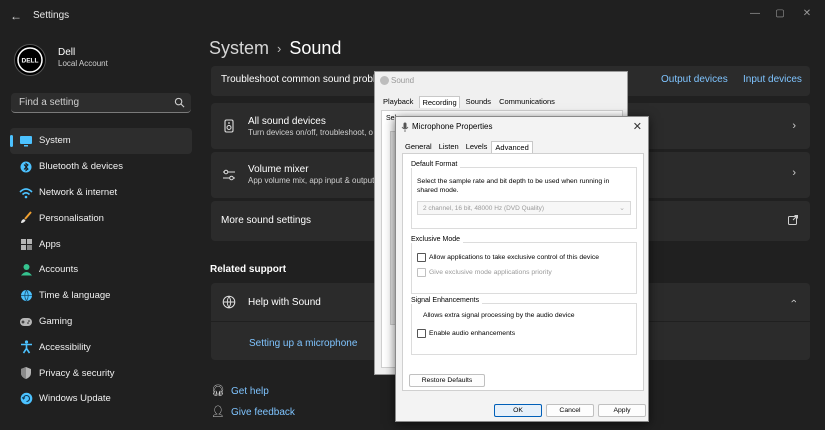 The image size is (825, 430). Describe the element at coordinates (275, 48) in the screenshot. I see `breadcrumb: System › Sound` at that location.